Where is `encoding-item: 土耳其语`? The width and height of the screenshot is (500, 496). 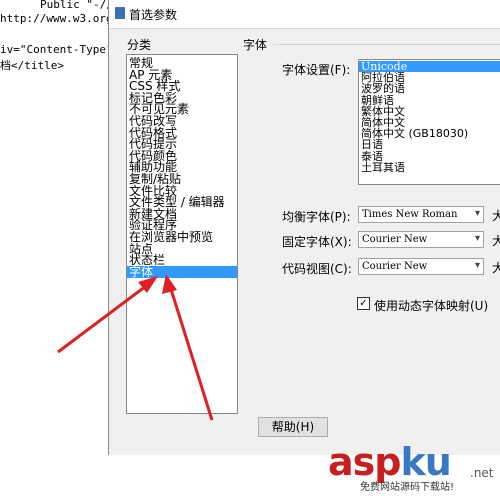
encoding-item: 土耳其语 is located at coordinates (429, 167).